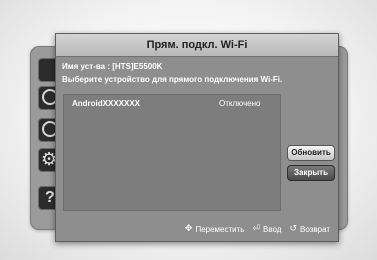  I want to click on enter-hint: ⏎ Ввод, so click(266, 229).